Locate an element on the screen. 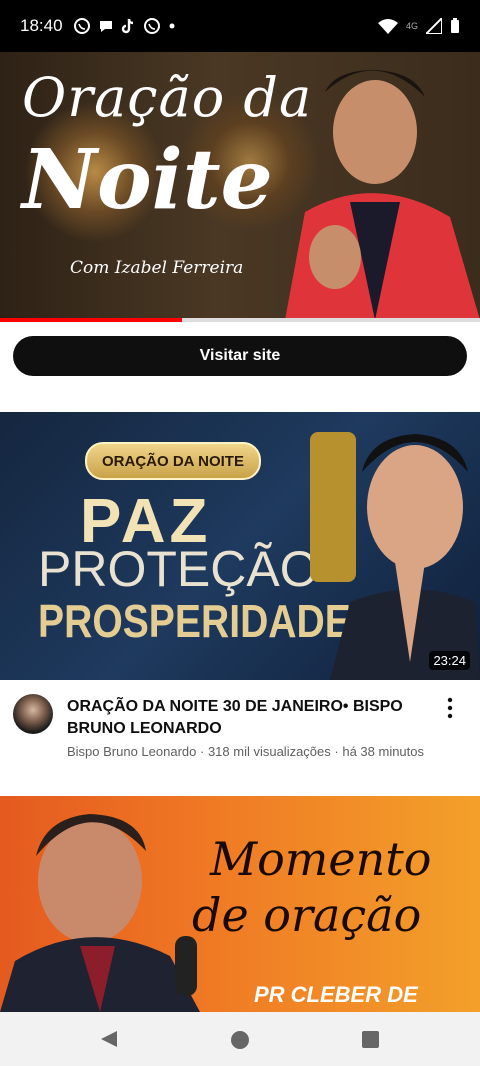 This screenshot has width=480, height=1066. pastor-image is located at coordinates (100, 913).